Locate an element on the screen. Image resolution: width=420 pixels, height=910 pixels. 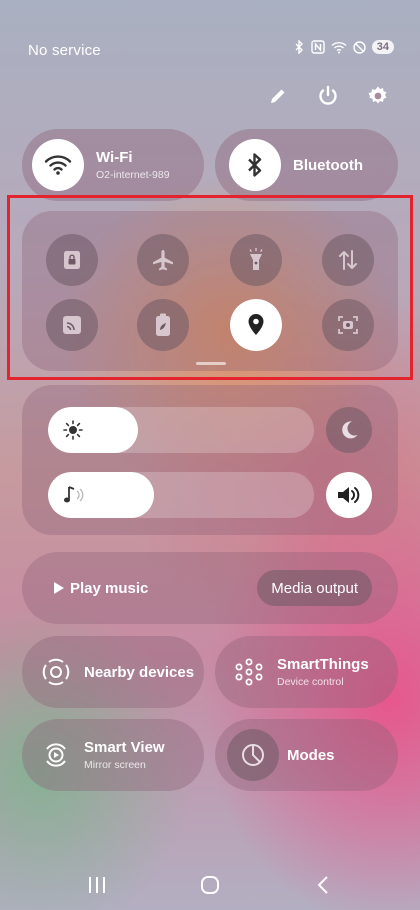
recents-icon is located at coordinates (97, 885).